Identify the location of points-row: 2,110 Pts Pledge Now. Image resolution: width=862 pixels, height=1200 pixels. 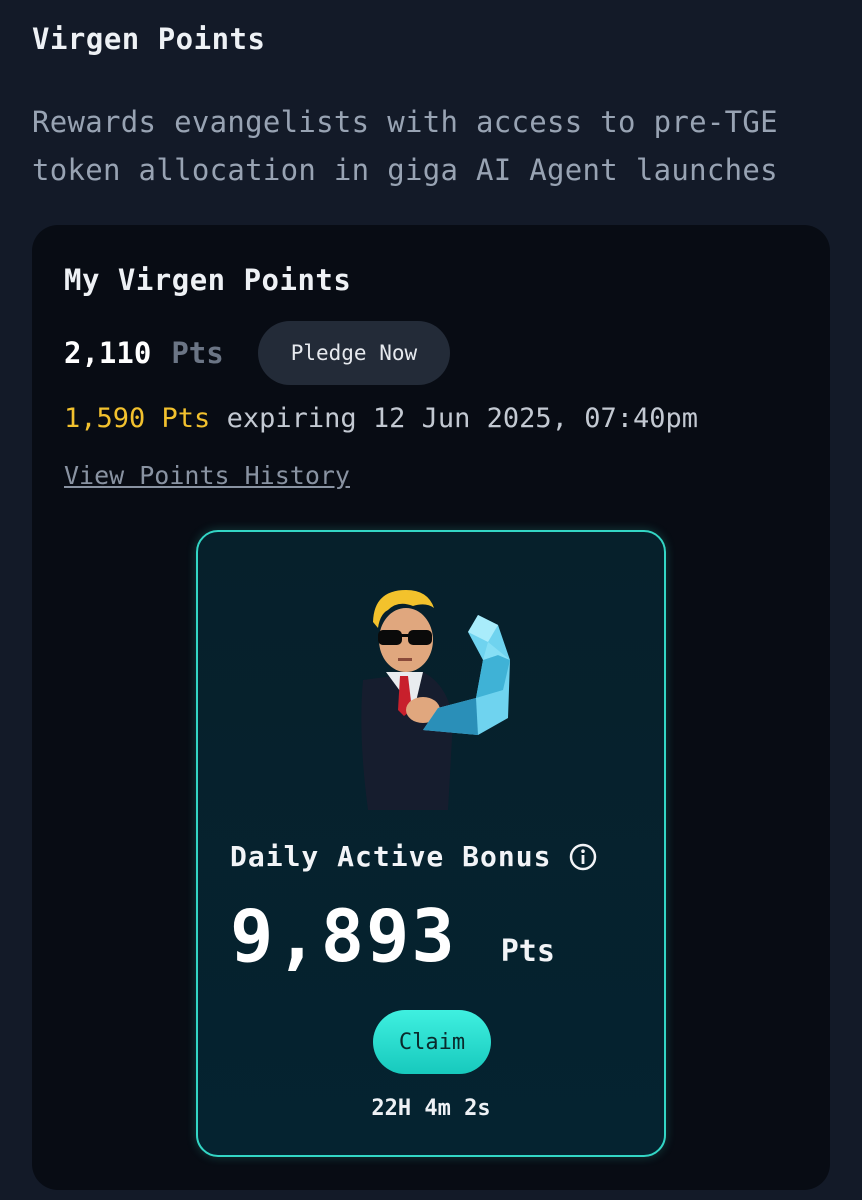
(257, 353).